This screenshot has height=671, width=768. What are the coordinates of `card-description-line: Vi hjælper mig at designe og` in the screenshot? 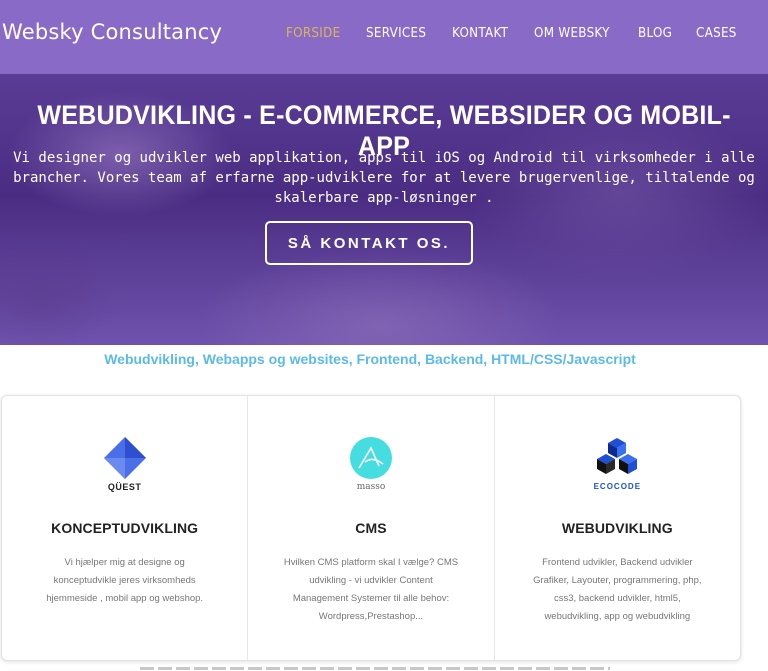 It's located at (124, 562).